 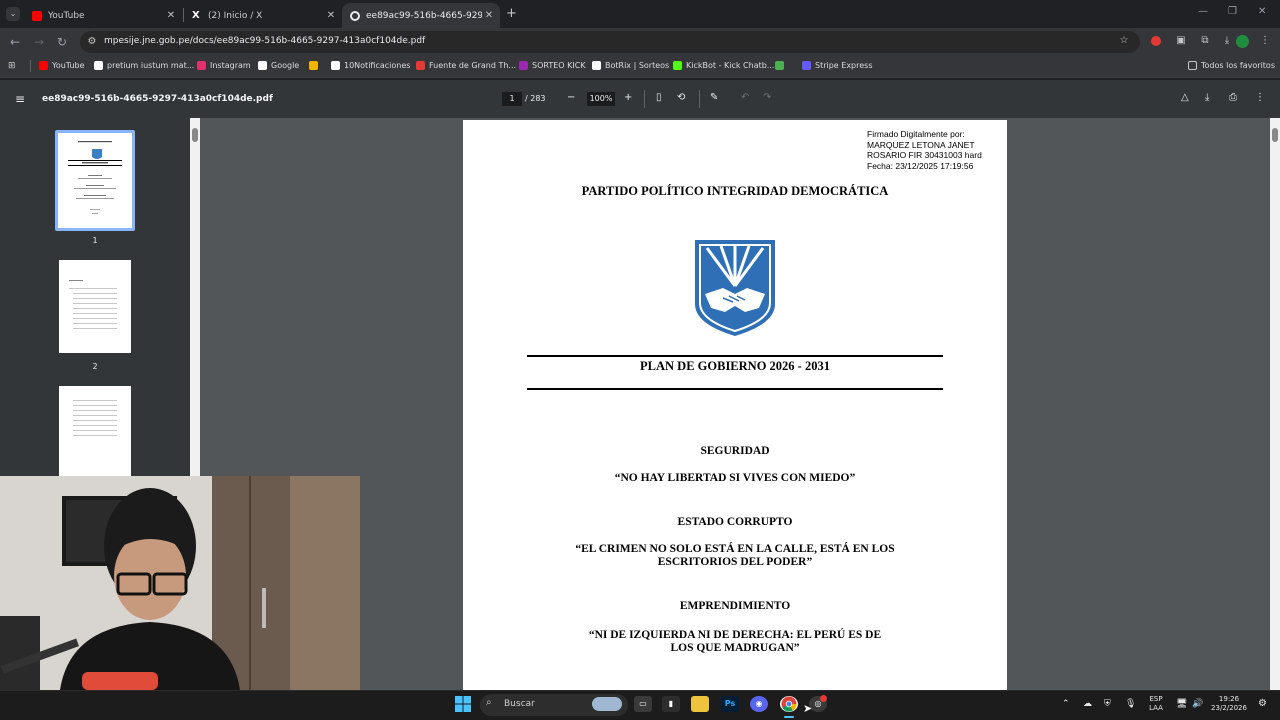 I want to click on thumbnail-scroll-thumb, so click(x=195, y=135).